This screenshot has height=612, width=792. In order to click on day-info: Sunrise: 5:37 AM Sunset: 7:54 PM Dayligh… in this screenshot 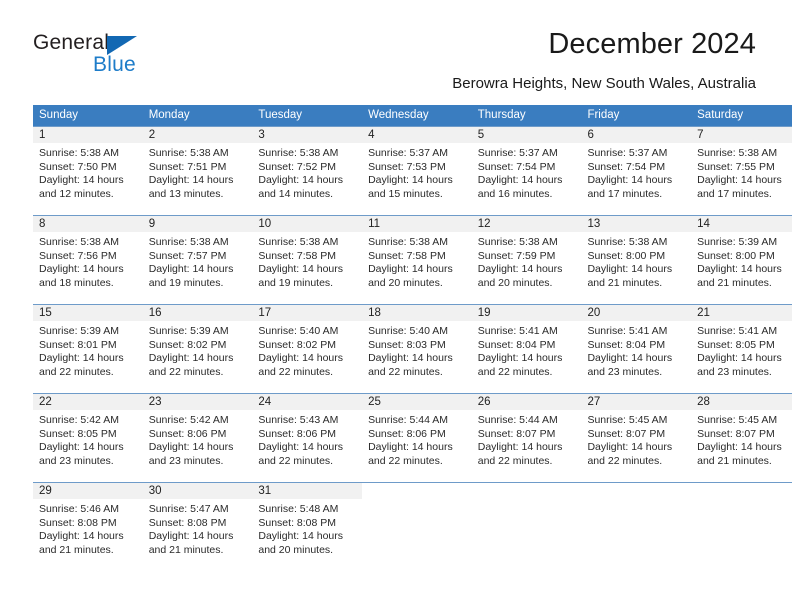, I will do `click(636, 172)`.